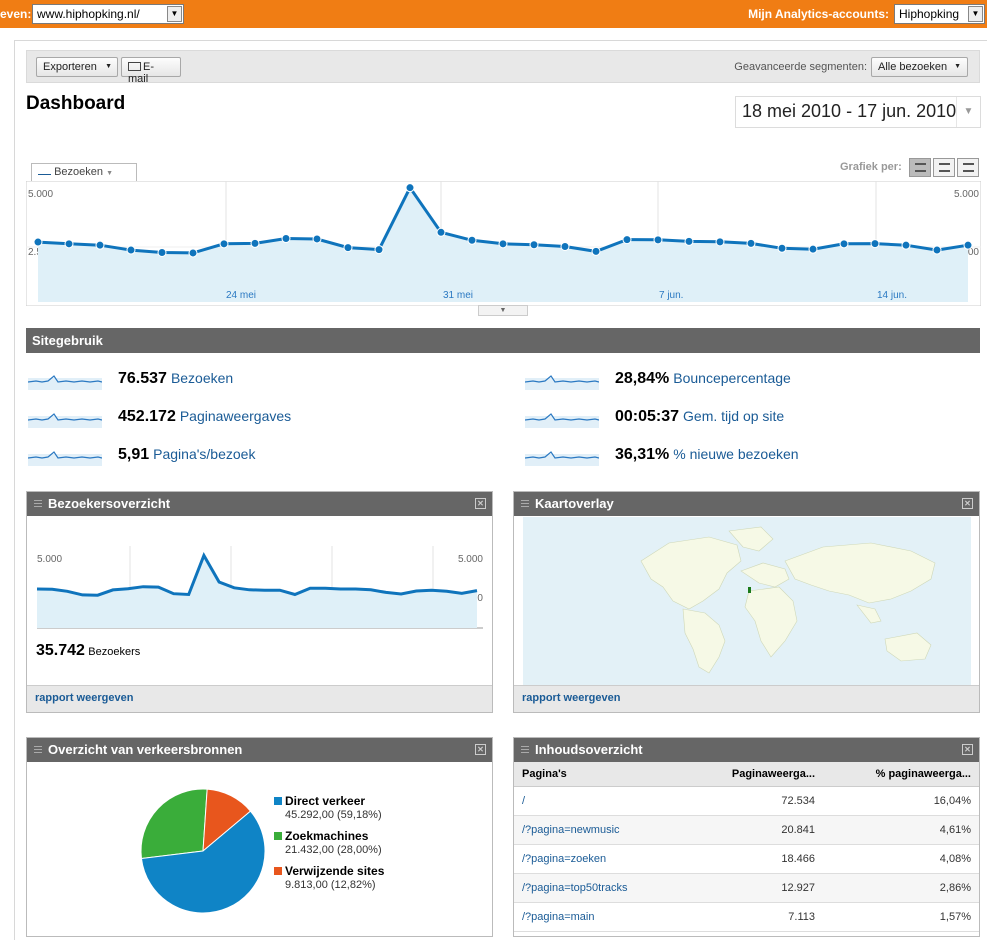 The width and height of the screenshot is (987, 940). Describe the element at coordinates (746, 504) in the screenshot. I see `map-widget-header: Kaartoverlay ✕` at that location.